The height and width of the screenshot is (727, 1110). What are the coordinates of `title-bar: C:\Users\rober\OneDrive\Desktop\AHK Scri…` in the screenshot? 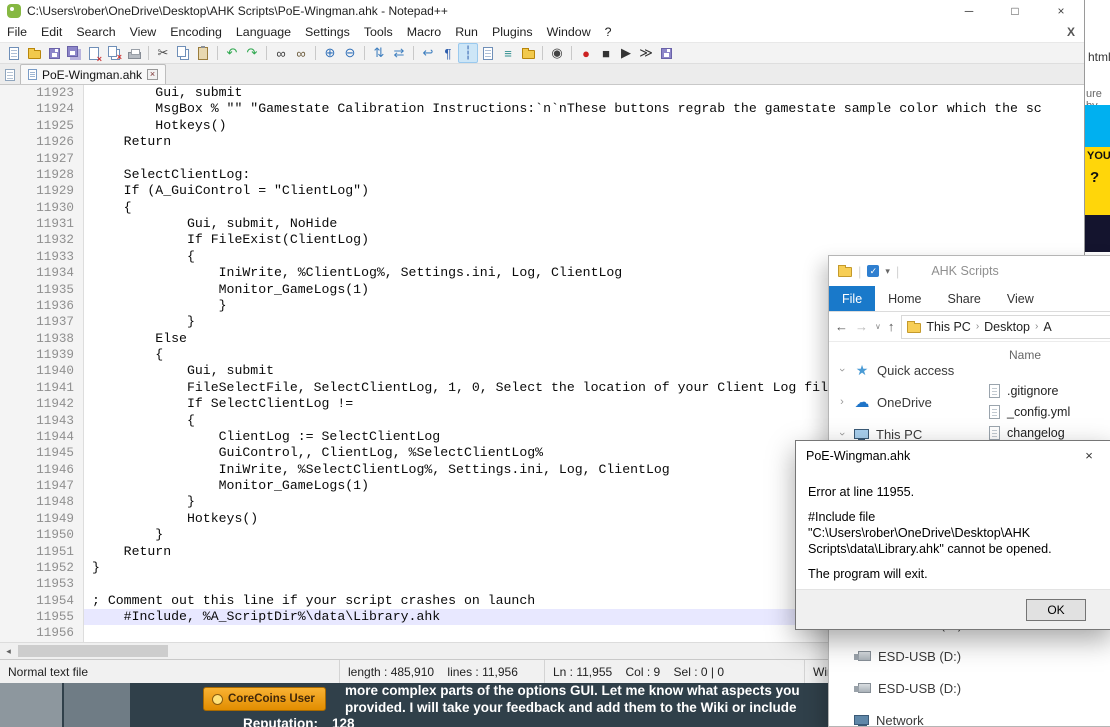 It's located at (542, 11).